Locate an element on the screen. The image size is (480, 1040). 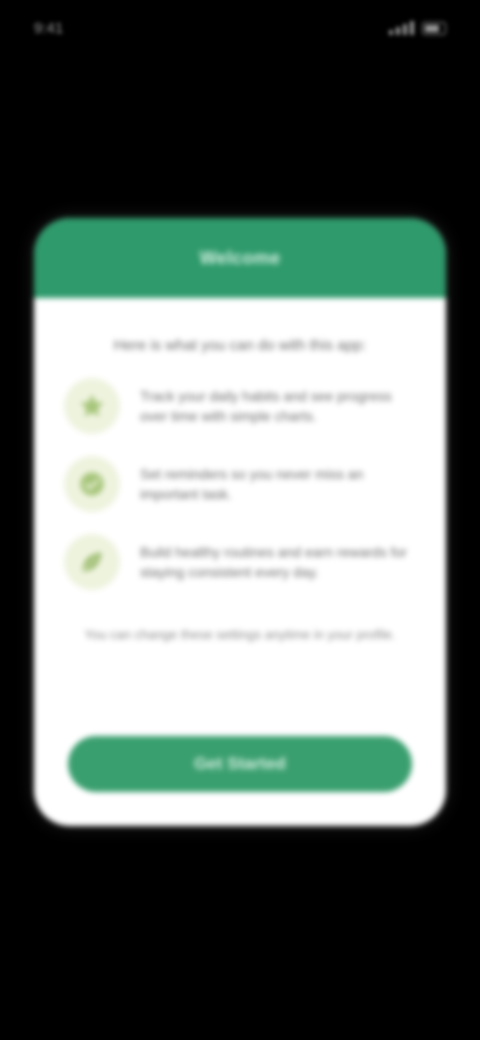
signal-icon is located at coordinates (401, 28).